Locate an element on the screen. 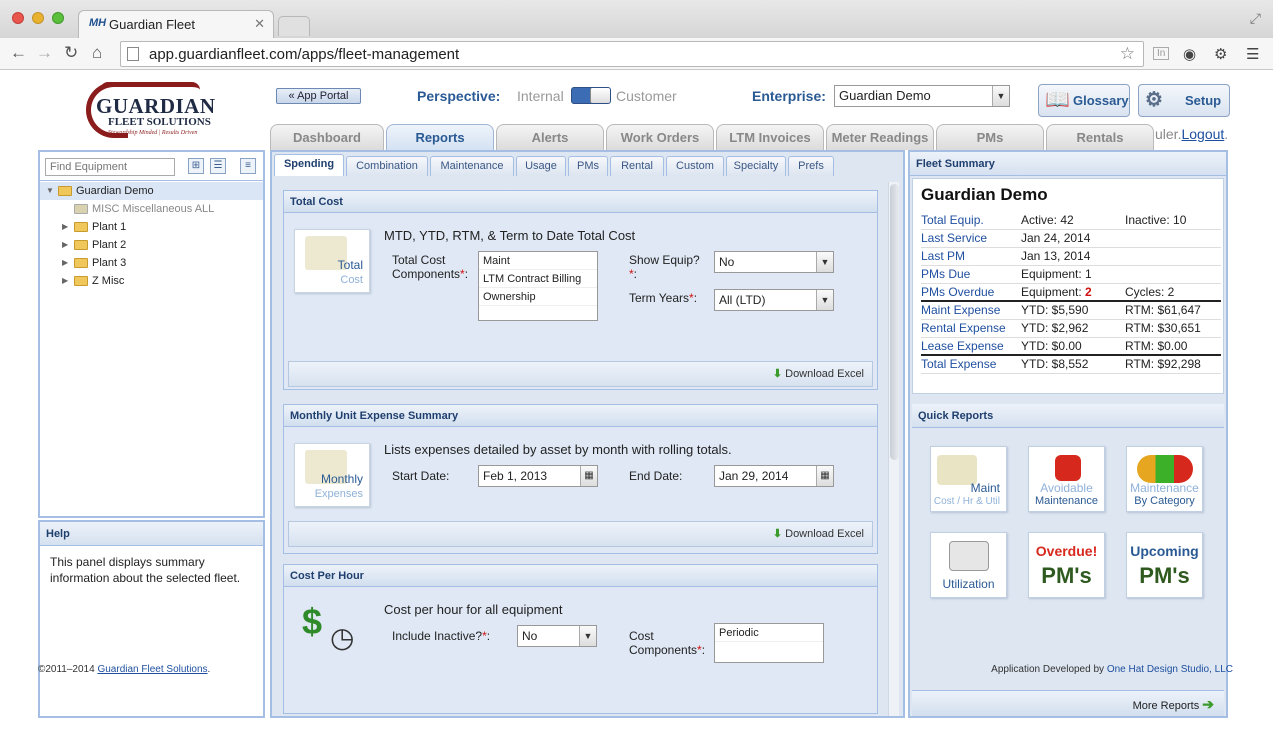  tree-node-root: ▼ Guardian Demo is located at coordinates (151, 191).